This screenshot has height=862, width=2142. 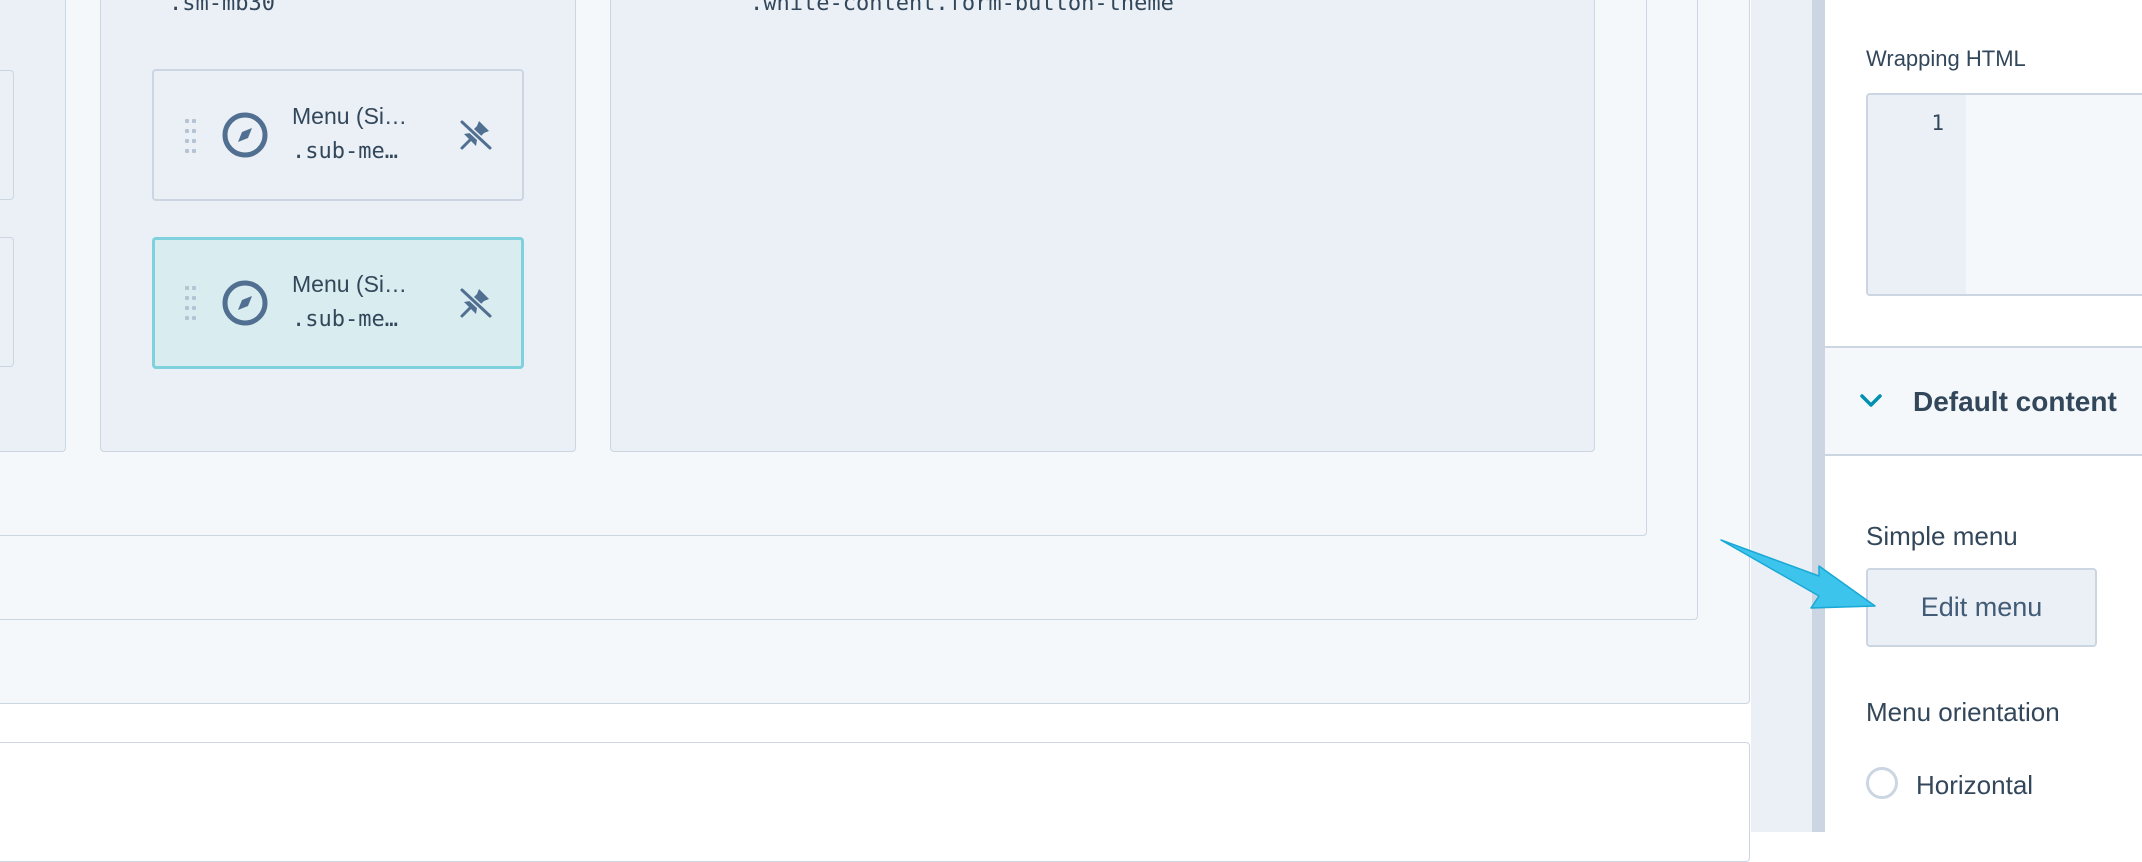 I want to click on edit-menu-button: Edit menu, so click(x=1981, y=607).